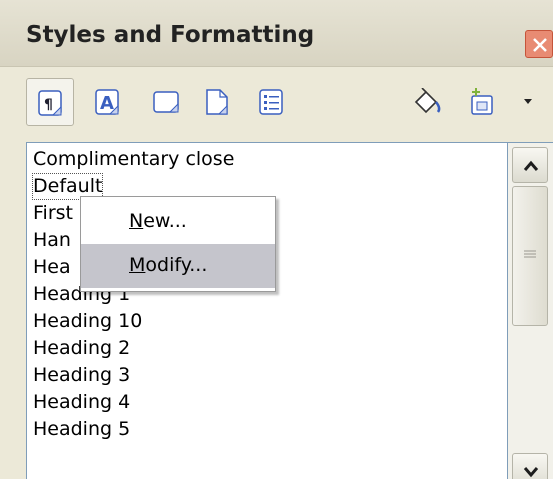 The width and height of the screenshot is (553, 479). I want to click on new-style-dropdown-button, so click(531, 102).